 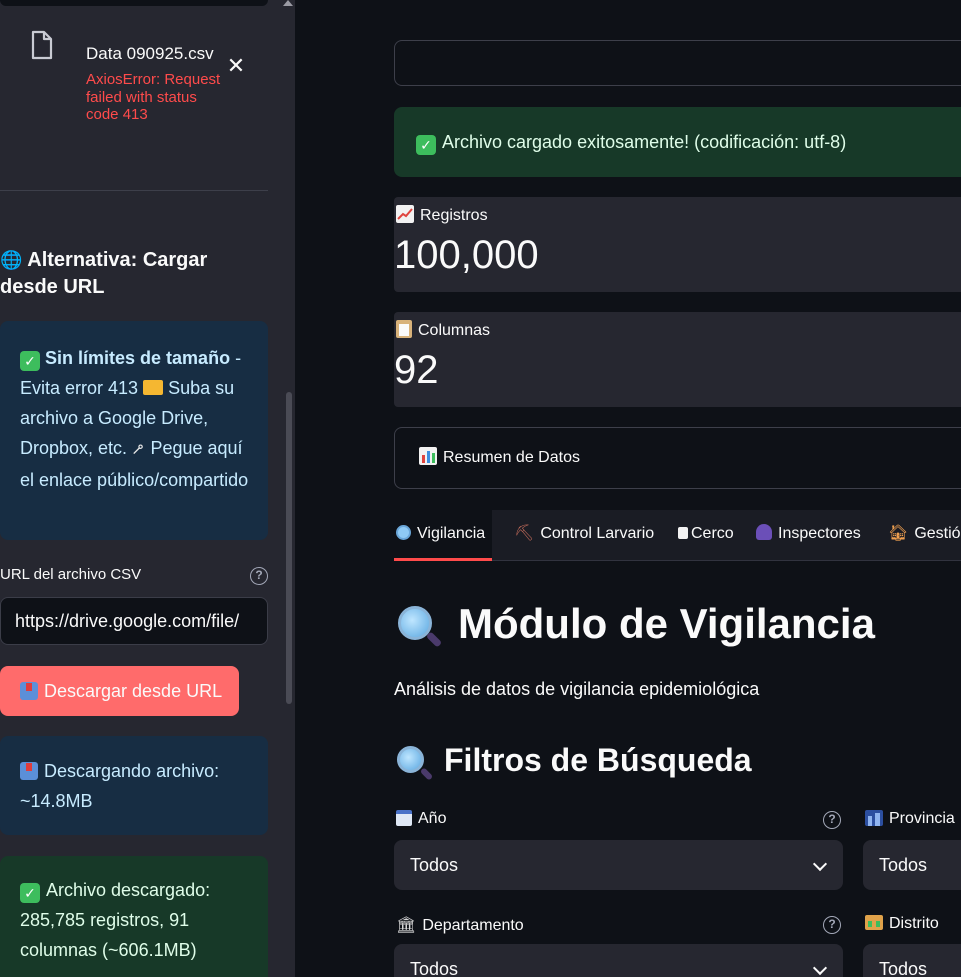 What do you see at coordinates (134, 3) in the screenshot?
I see `uploader-box` at bounding box center [134, 3].